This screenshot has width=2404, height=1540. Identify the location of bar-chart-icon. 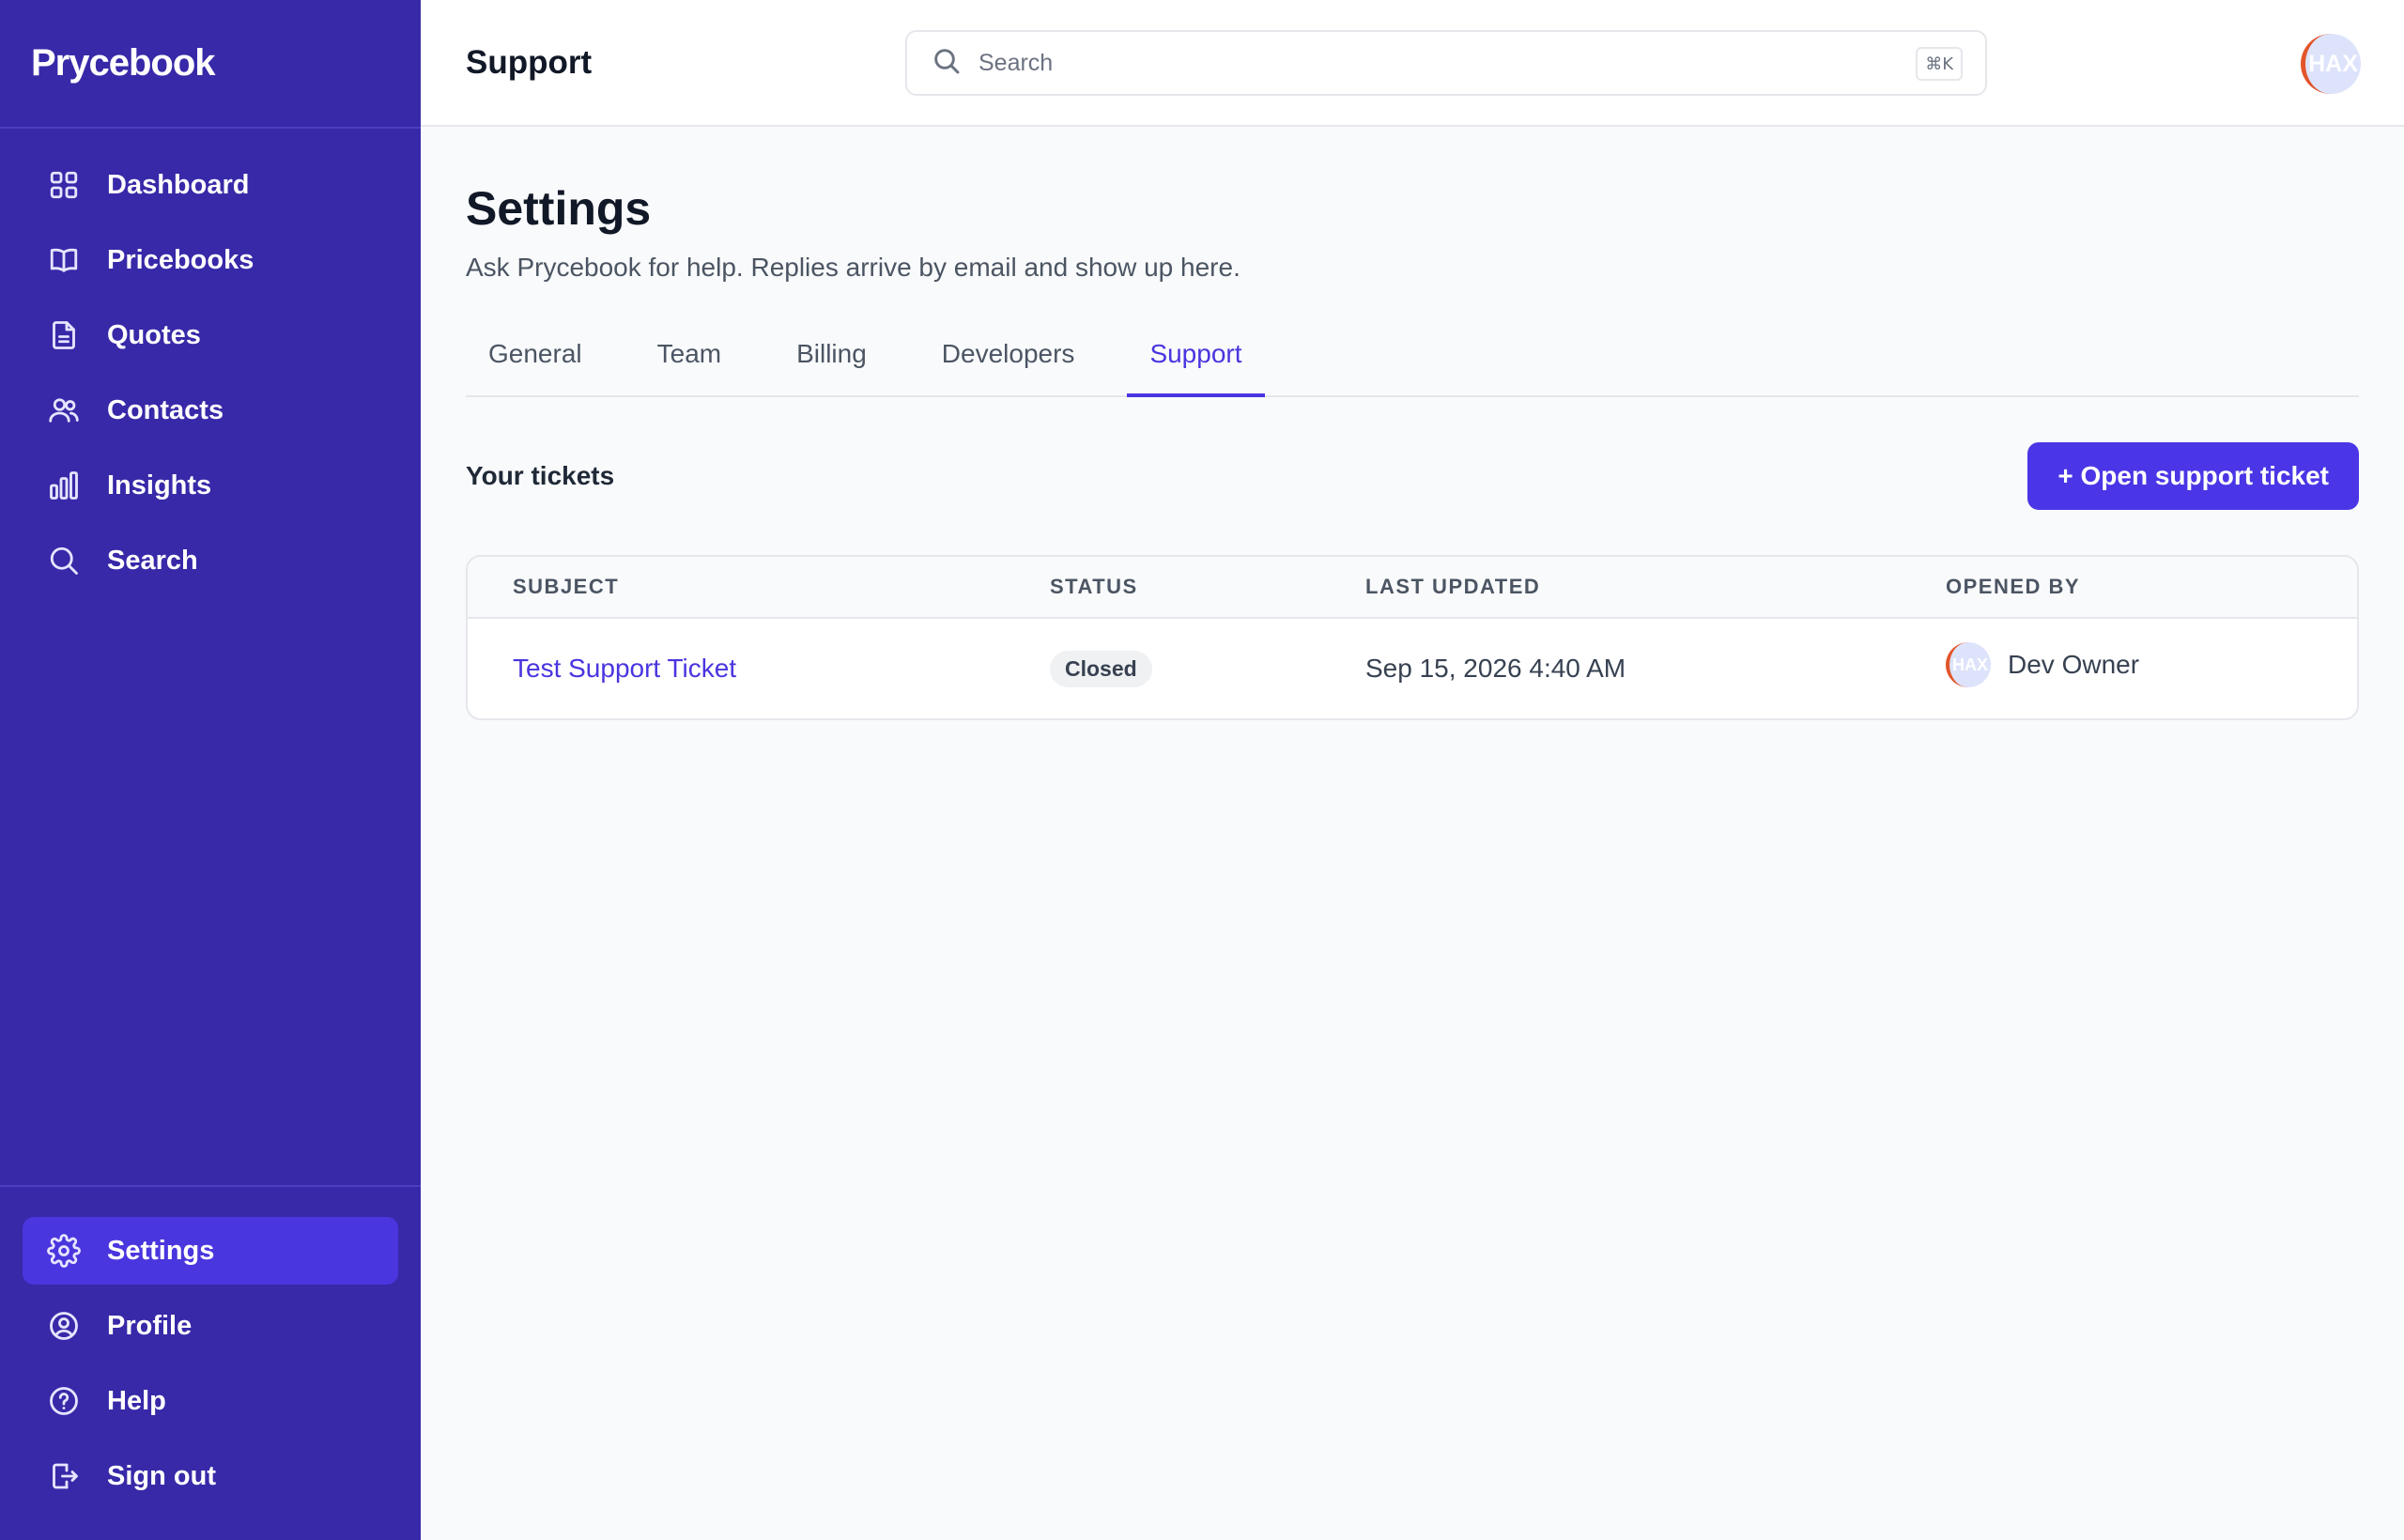
(64, 485).